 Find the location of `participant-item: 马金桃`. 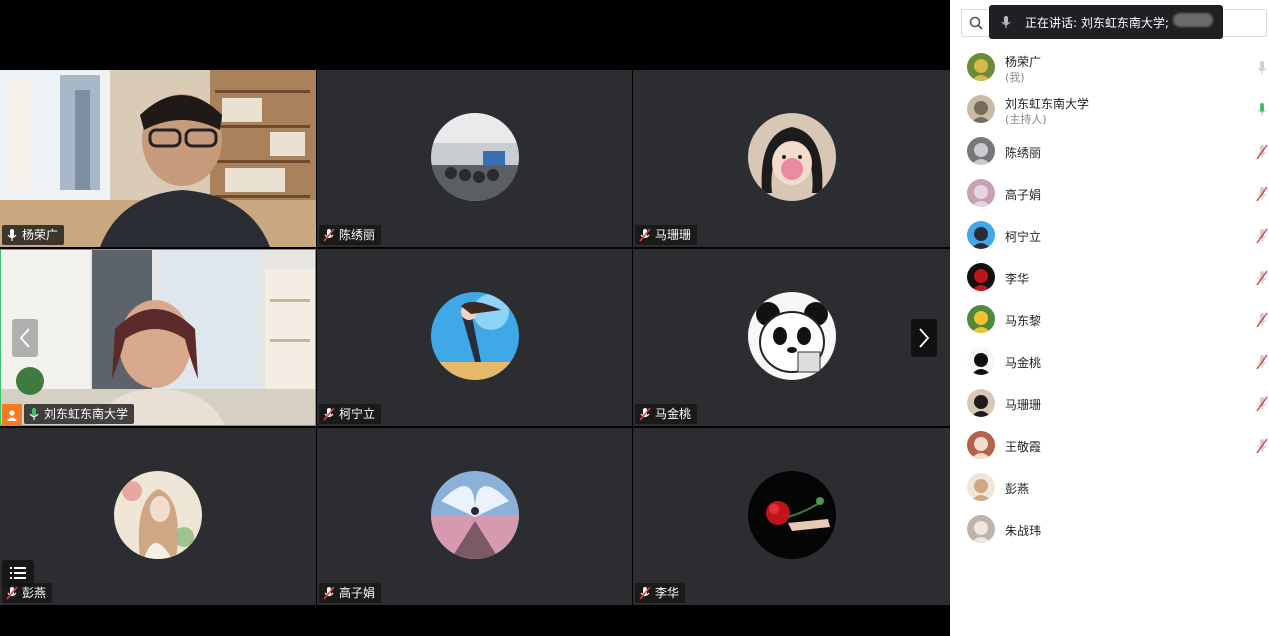

participant-item: 马金桃 is located at coordinates (1109, 362).